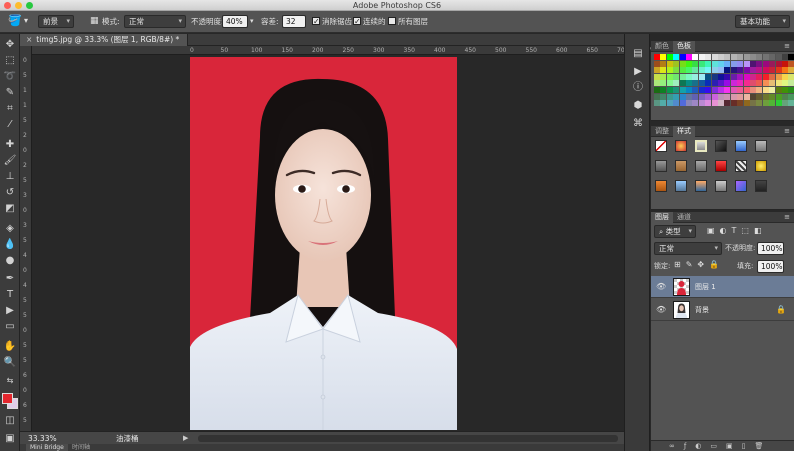 Image resolution: width=794 pixels, height=451 pixels. What do you see at coordinates (762, 21) in the screenshot?
I see `workspace-select: 基本功能` at bounding box center [762, 21].